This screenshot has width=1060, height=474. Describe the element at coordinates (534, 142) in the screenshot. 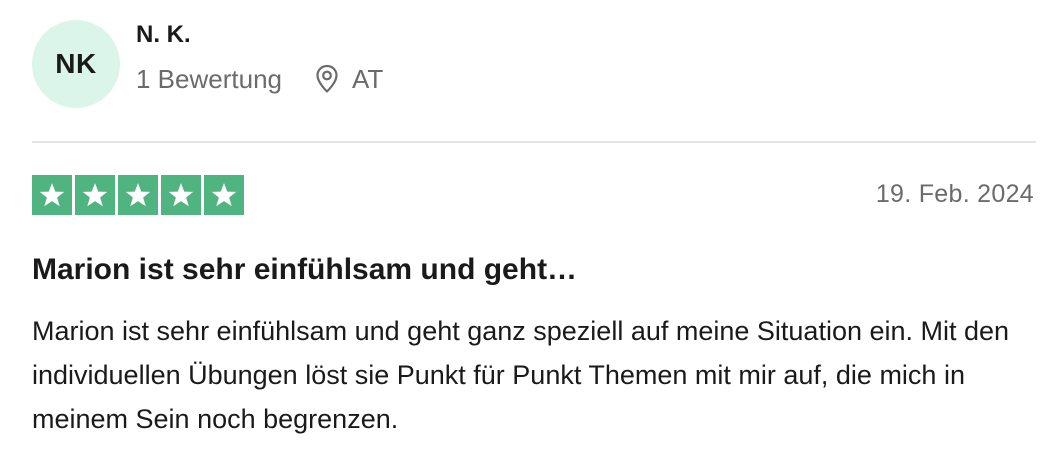

I see `divider` at that location.